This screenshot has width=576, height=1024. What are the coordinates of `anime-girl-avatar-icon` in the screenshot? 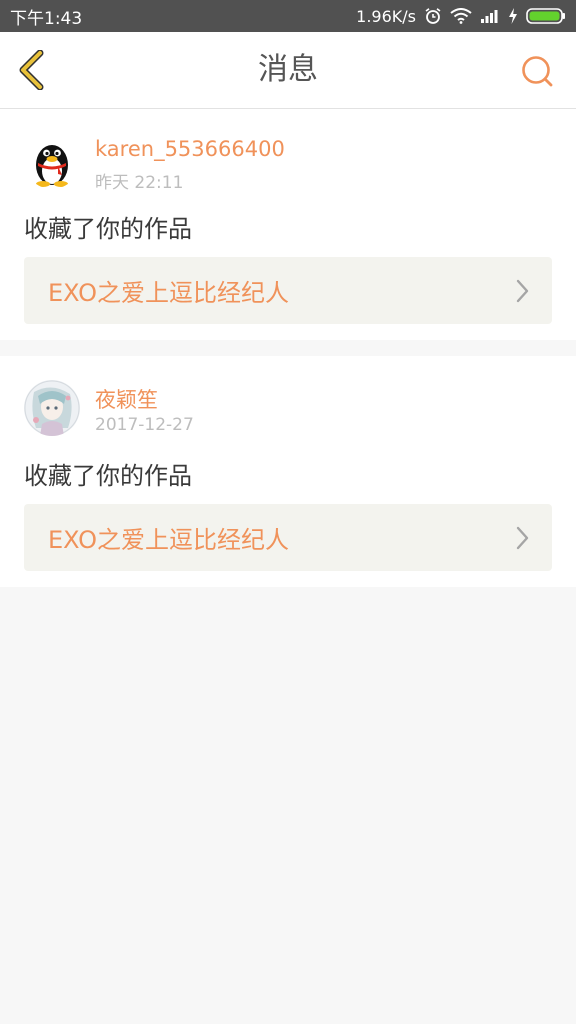 It's located at (52, 408).